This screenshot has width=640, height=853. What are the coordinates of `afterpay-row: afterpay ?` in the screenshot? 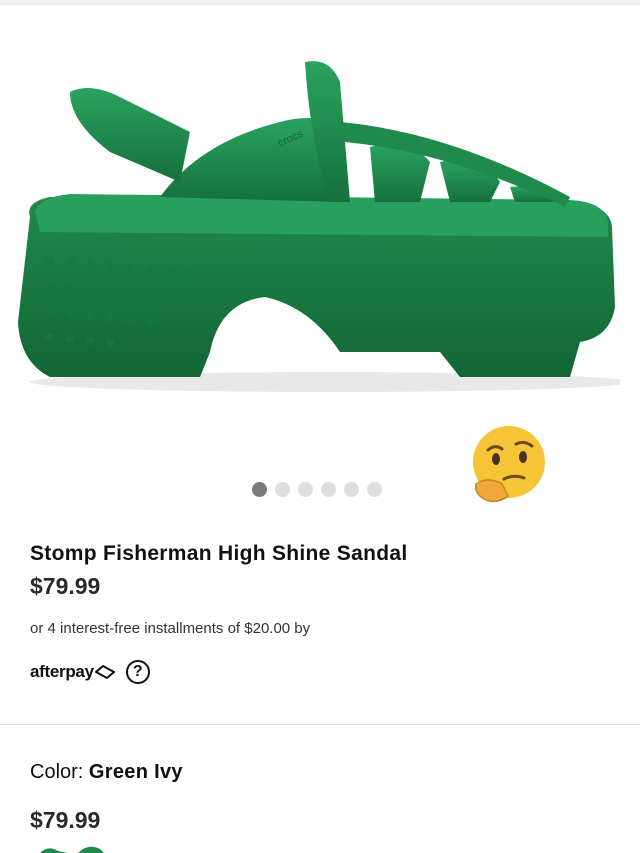 It's located at (90, 672).